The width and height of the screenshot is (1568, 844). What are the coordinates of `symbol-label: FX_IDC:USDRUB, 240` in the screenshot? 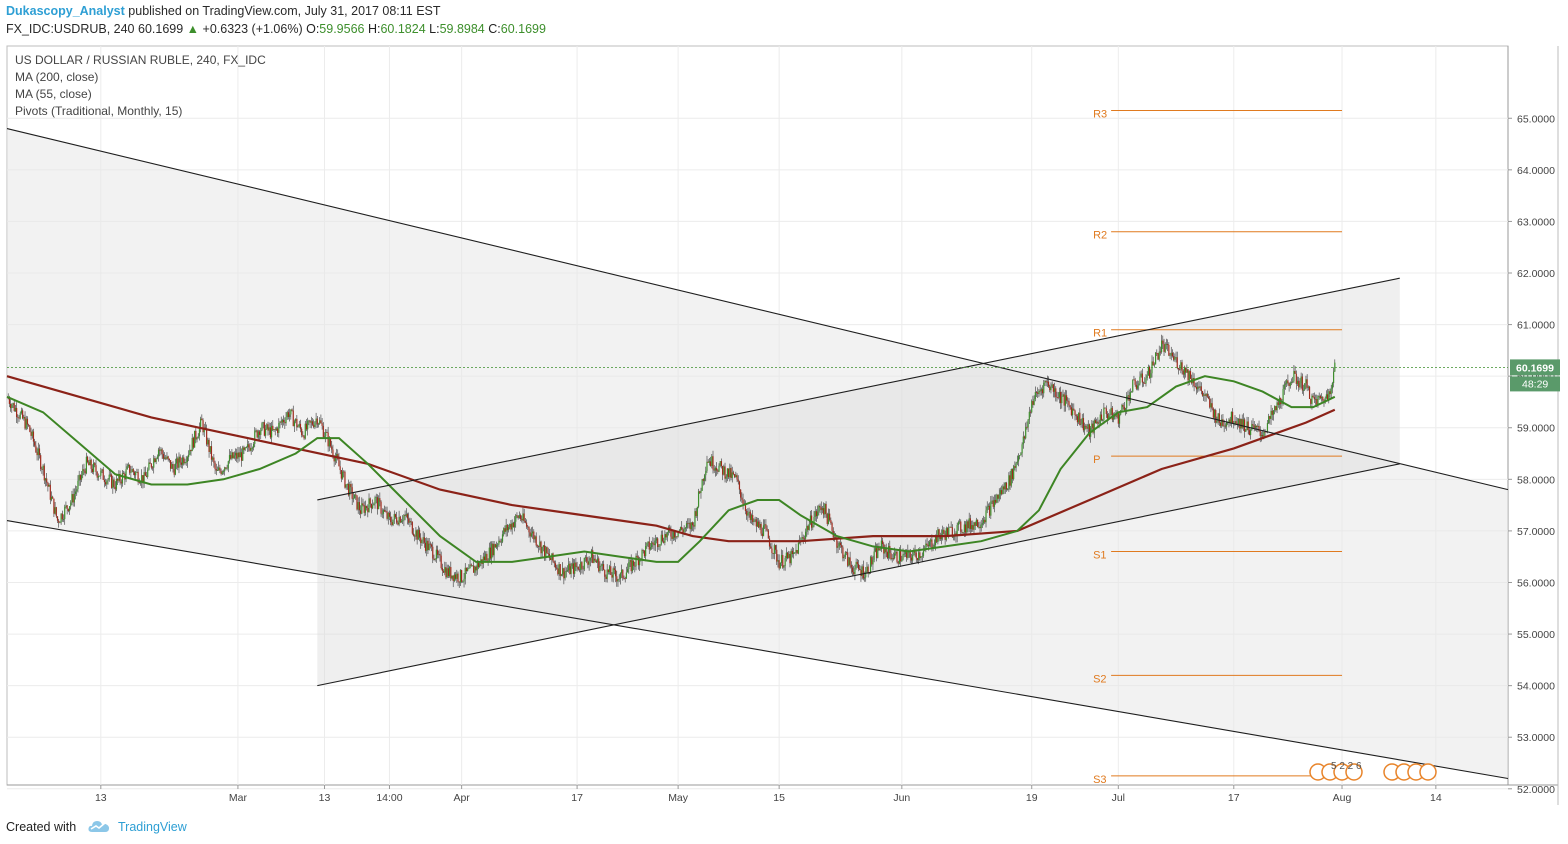 It's located at (70, 29).